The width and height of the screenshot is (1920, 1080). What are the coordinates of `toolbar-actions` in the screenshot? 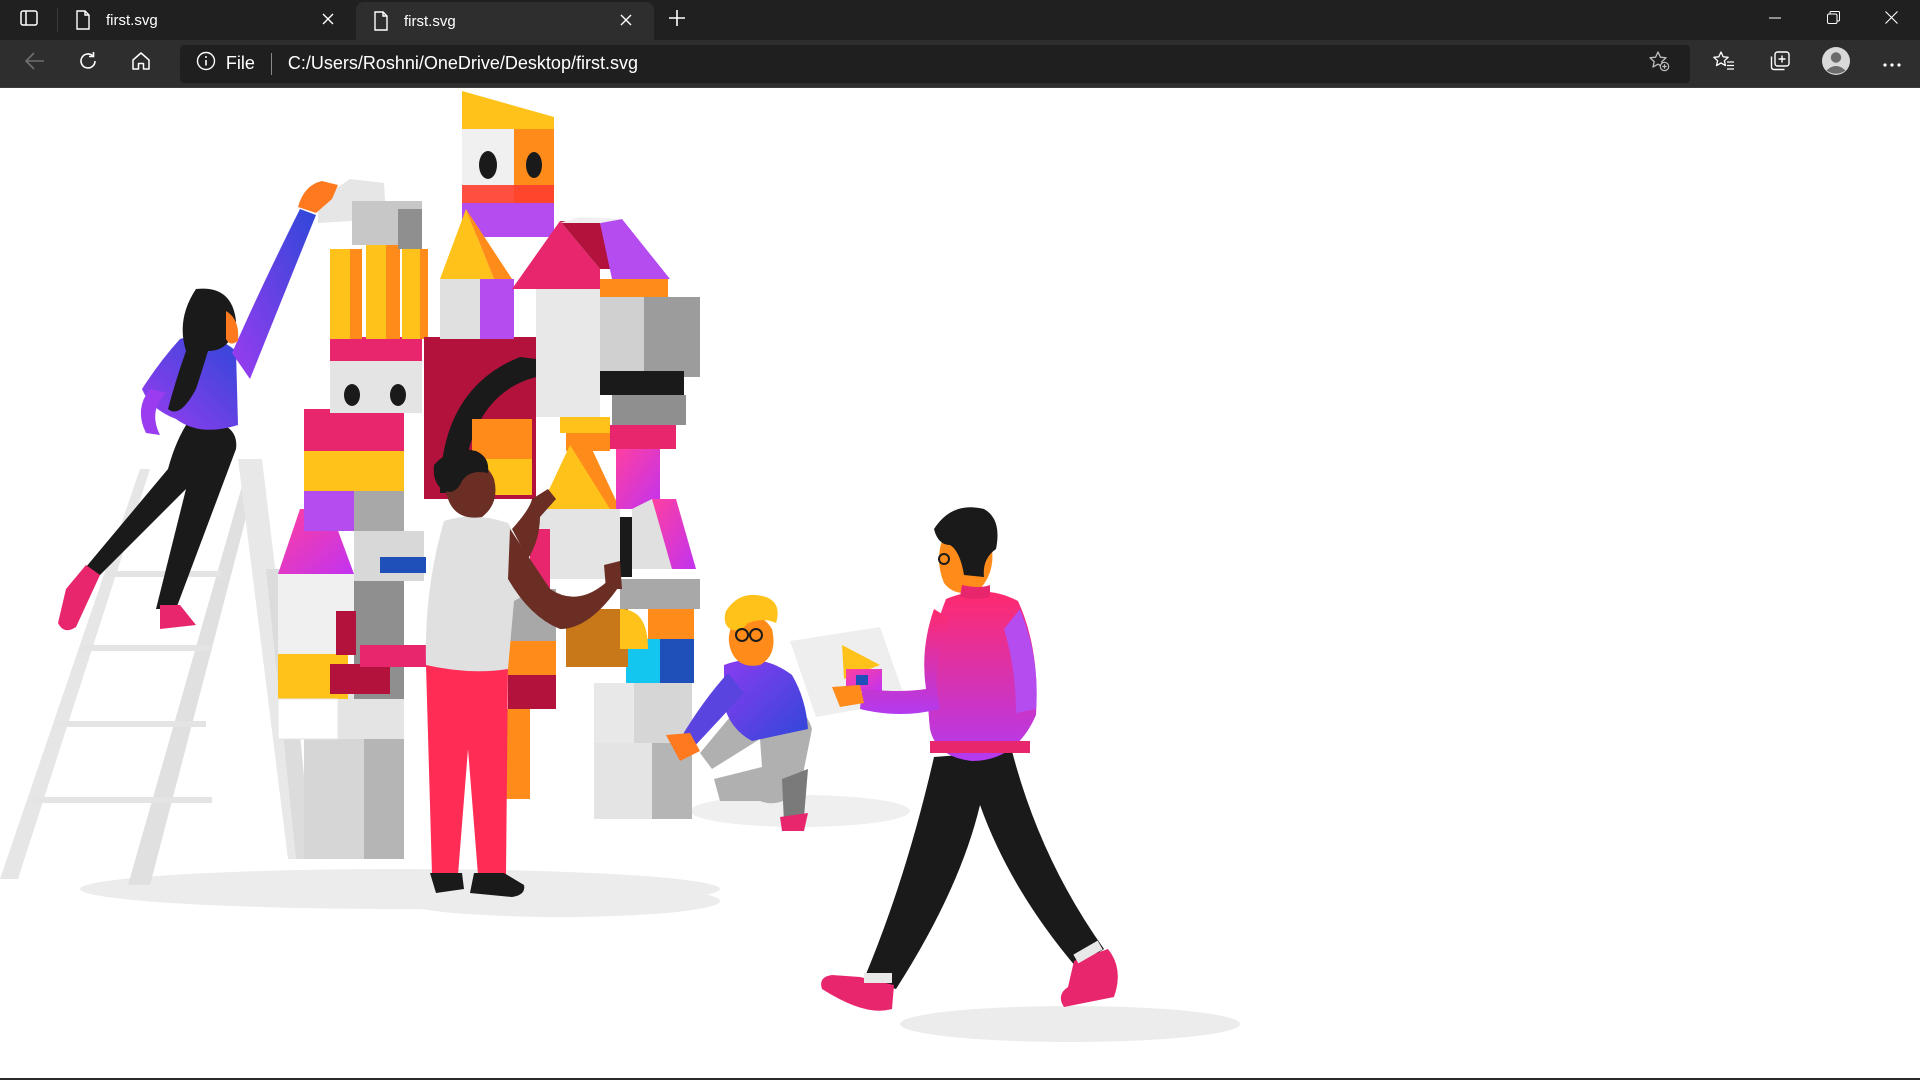 It's located at (1808, 64).